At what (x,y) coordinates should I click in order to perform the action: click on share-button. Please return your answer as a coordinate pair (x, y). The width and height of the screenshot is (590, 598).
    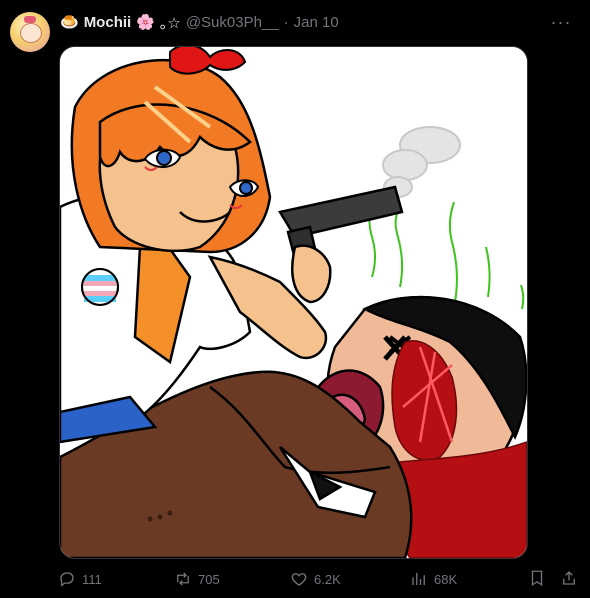
    Looking at the image, I should click on (569, 578).